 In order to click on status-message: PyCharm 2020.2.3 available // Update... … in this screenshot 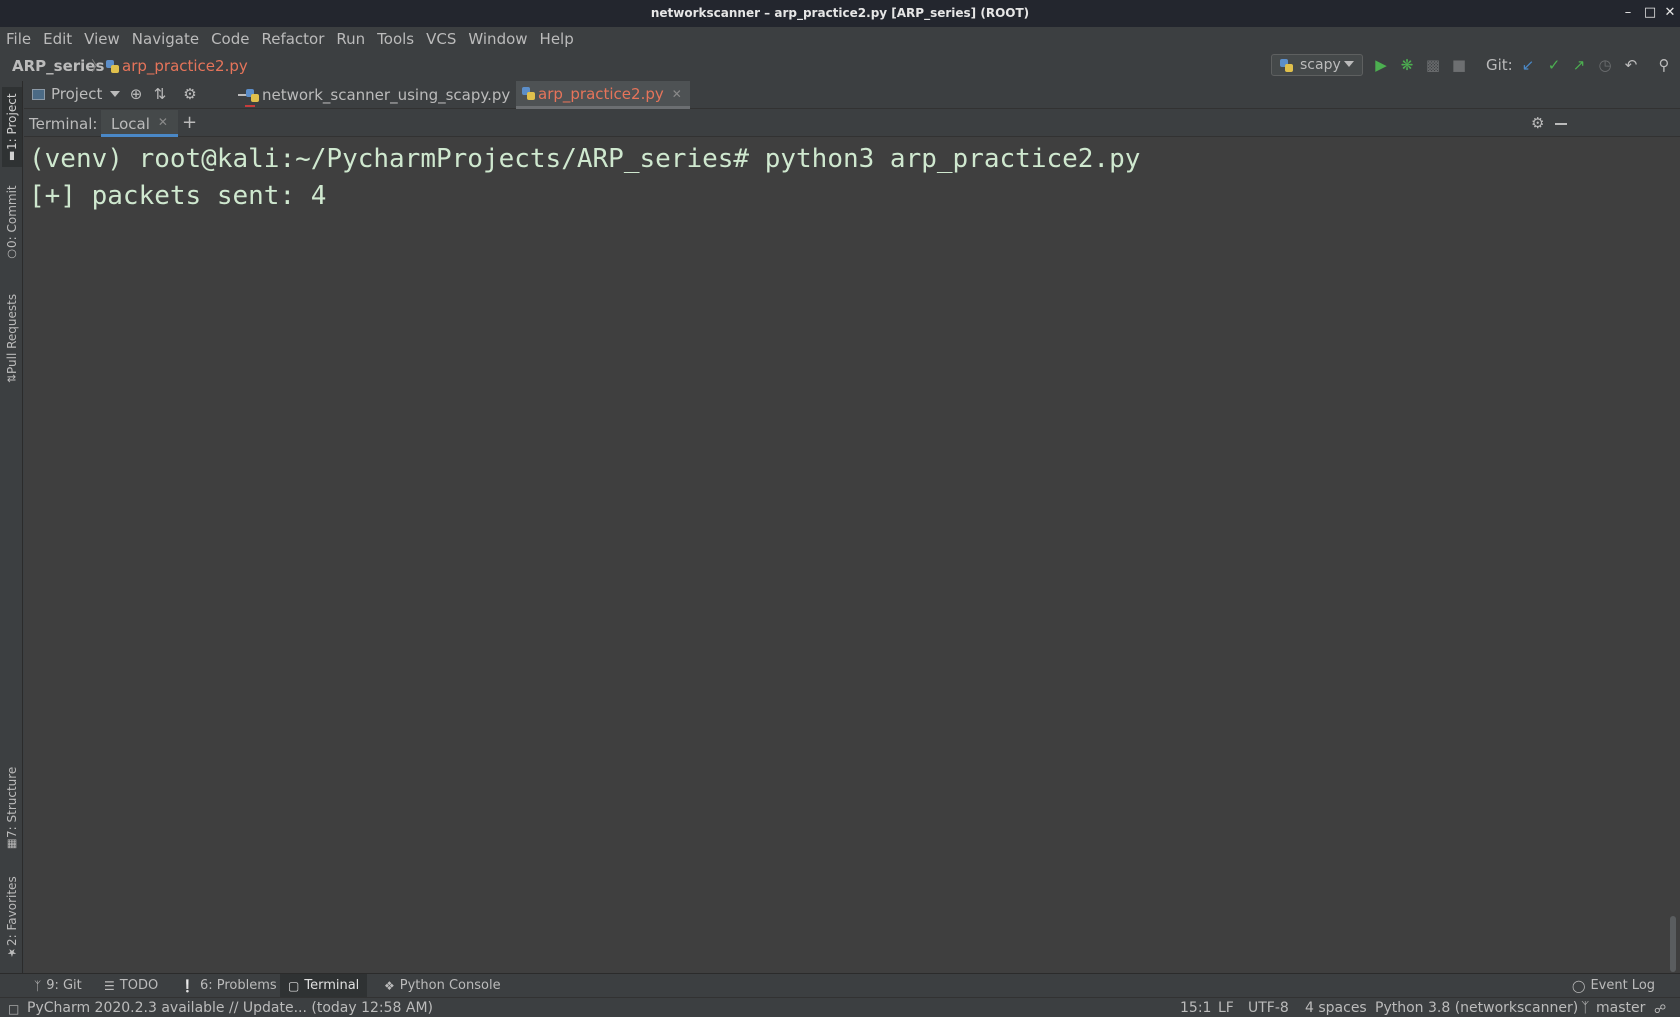, I will do `click(230, 1008)`.